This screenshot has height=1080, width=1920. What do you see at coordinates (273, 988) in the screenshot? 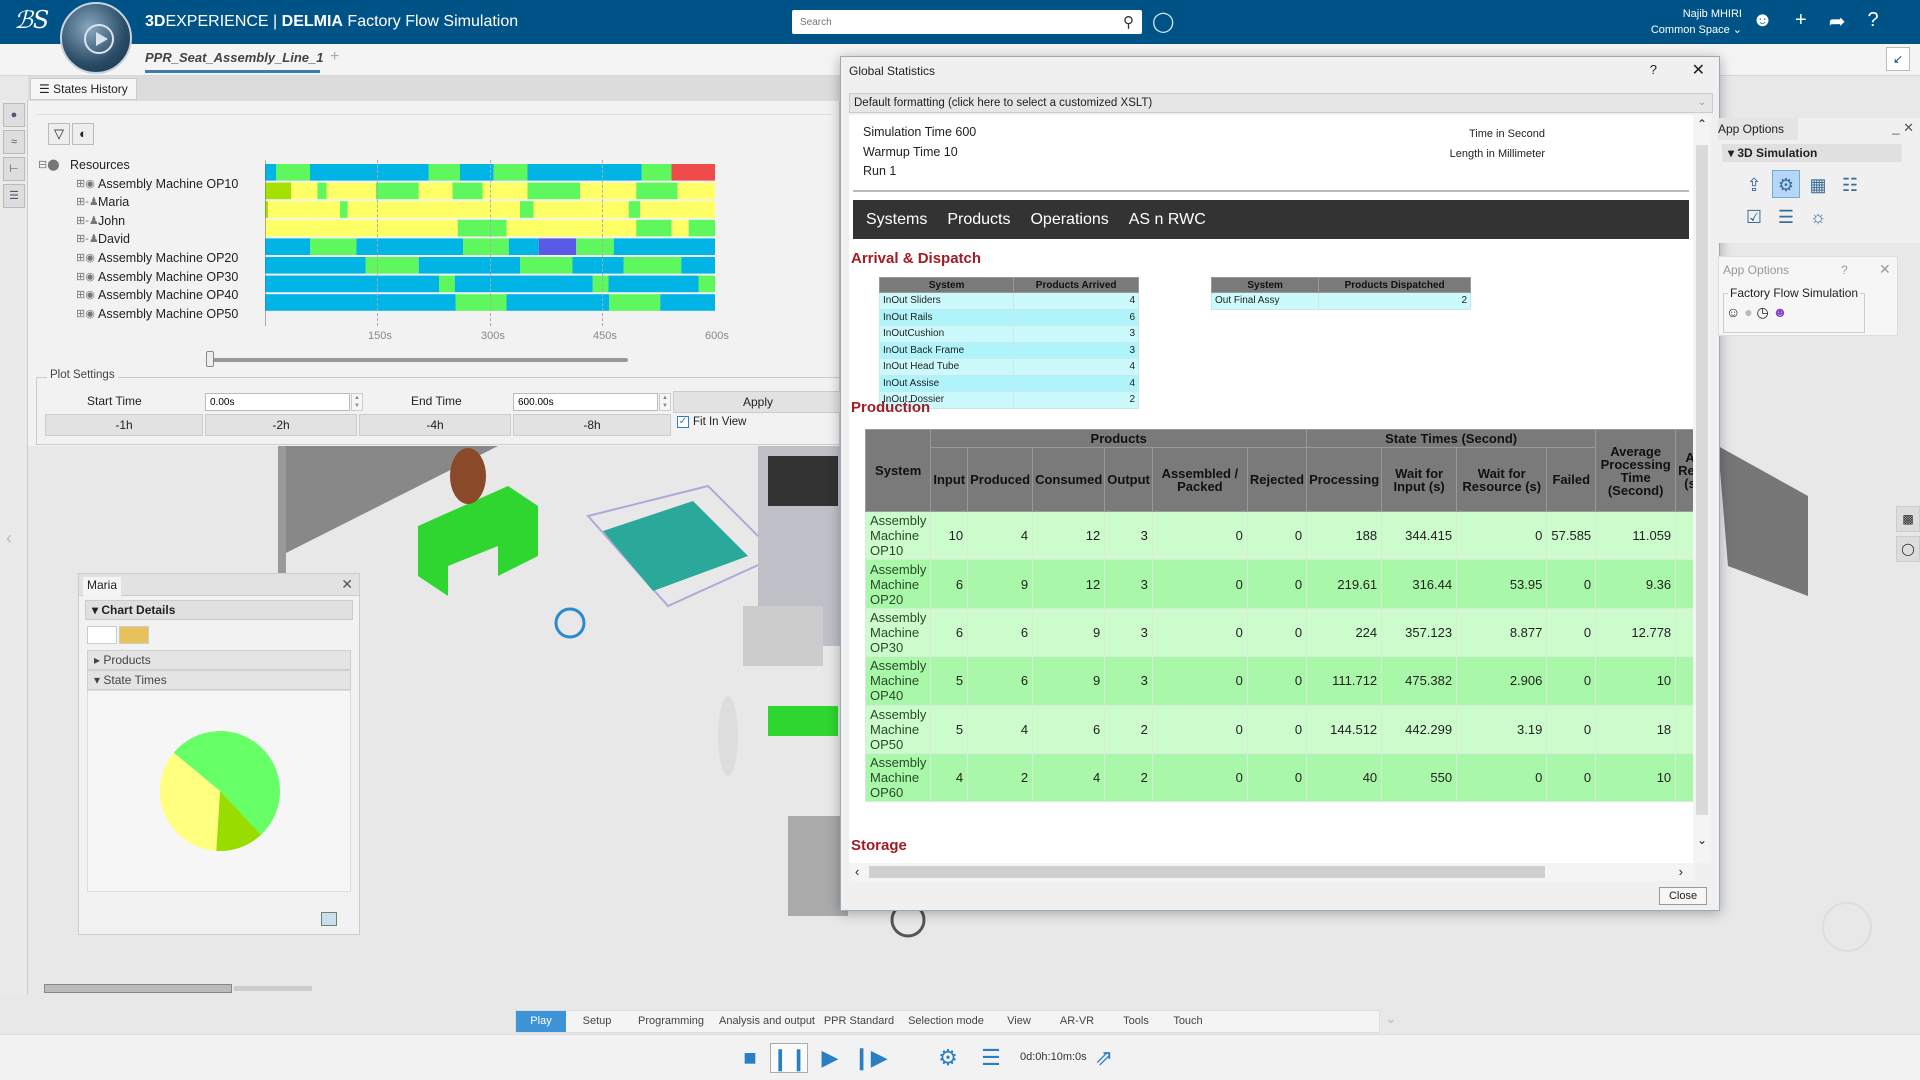
I see `left-scrollbar-track` at bounding box center [273, 988].